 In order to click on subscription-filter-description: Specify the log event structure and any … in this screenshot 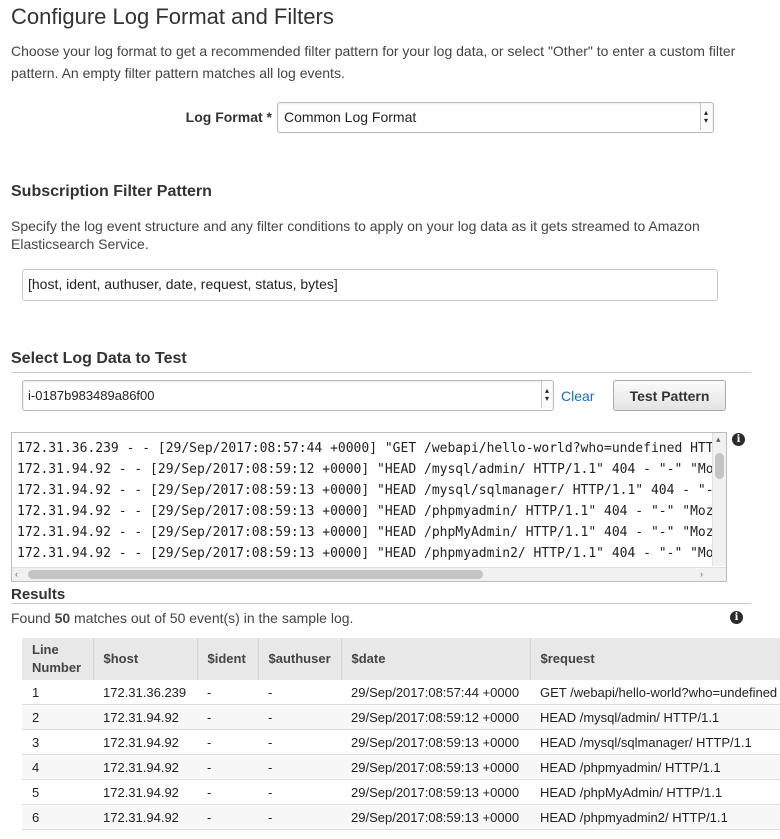, I will do `click(355, 235)`.